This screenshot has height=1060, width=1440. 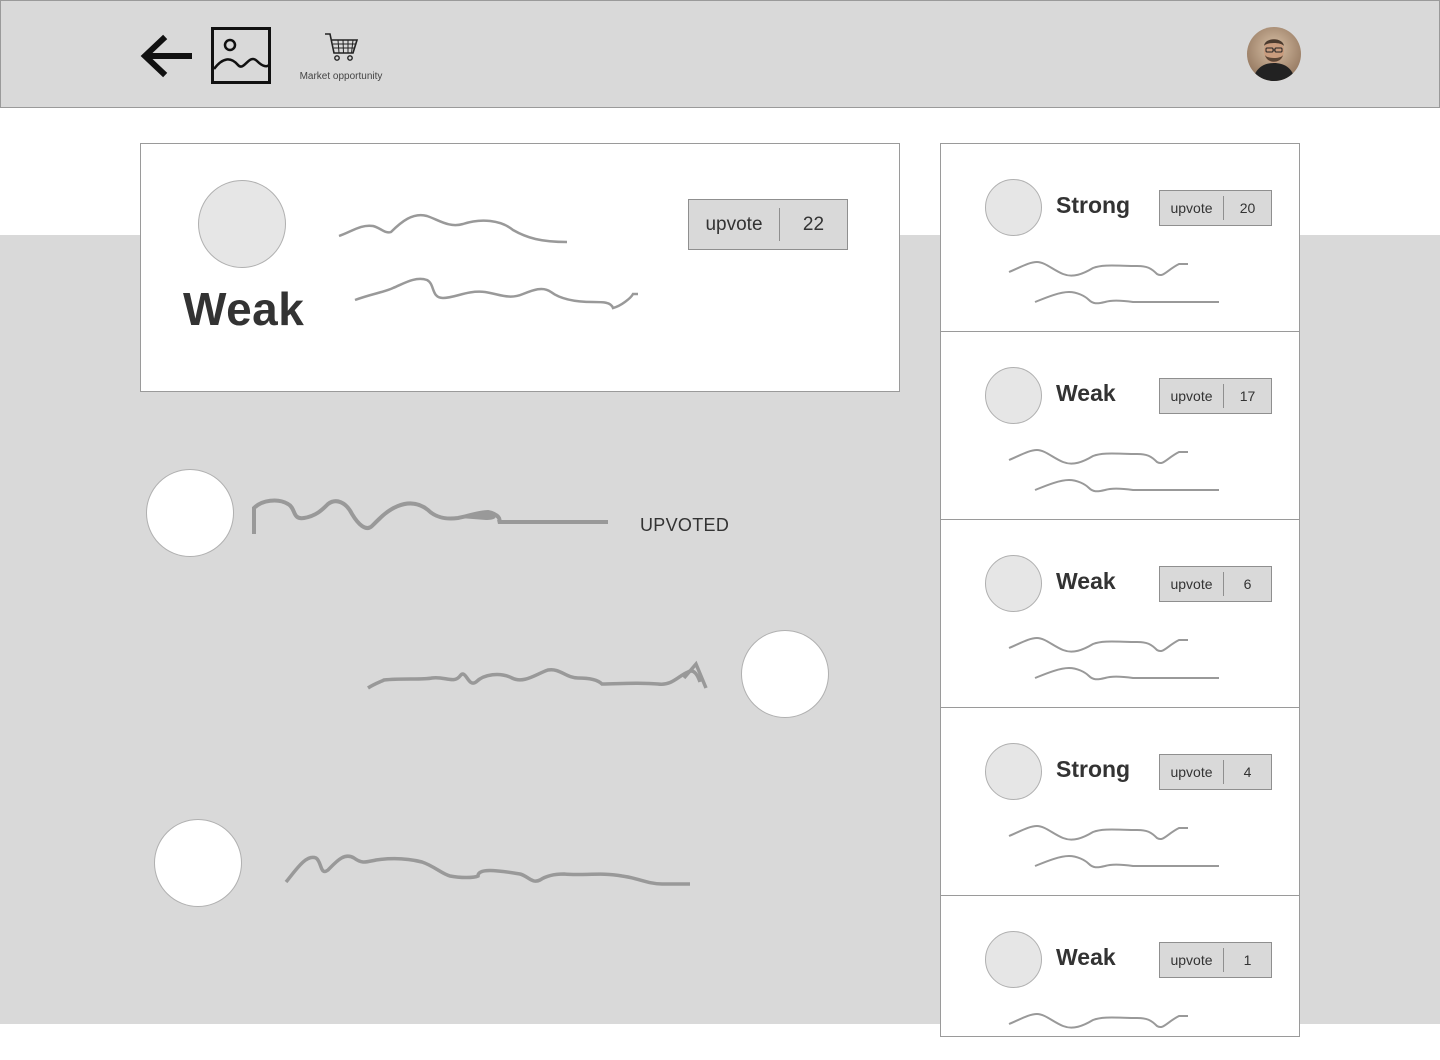 What do you see at coordinates (1215, 772) in the screenshot?
I see `sidebar-upvote-button: upvote 4` at bounding box center [1215, 772].